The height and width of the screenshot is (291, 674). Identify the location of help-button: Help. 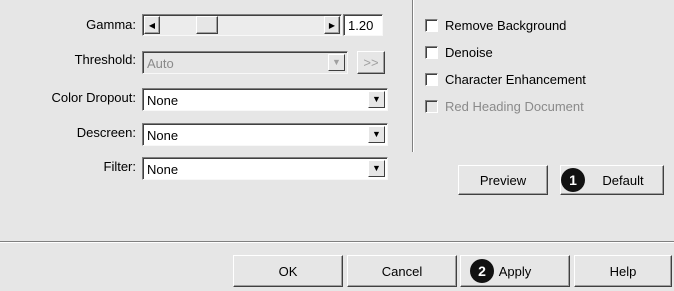
(623, 271).